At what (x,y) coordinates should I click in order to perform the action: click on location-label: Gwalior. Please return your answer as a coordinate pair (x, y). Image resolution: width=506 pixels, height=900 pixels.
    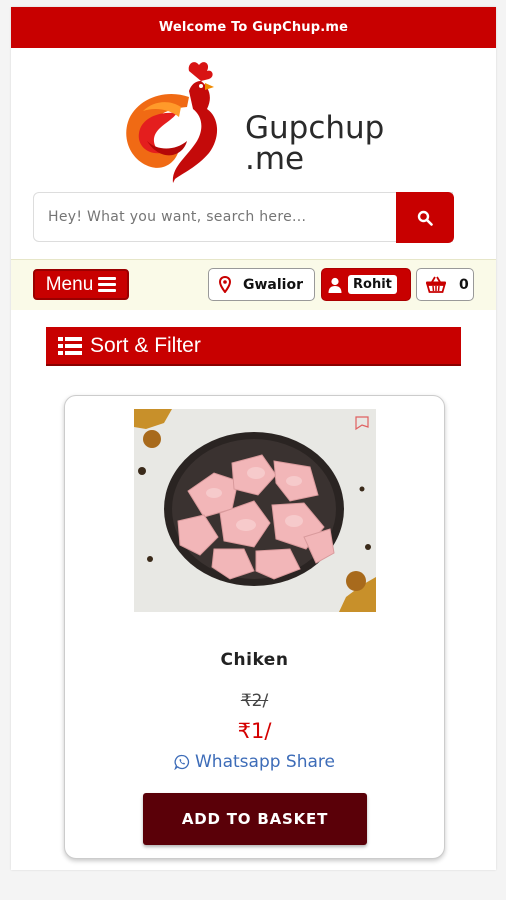
    Looking at the image, I should click on (273, 284).